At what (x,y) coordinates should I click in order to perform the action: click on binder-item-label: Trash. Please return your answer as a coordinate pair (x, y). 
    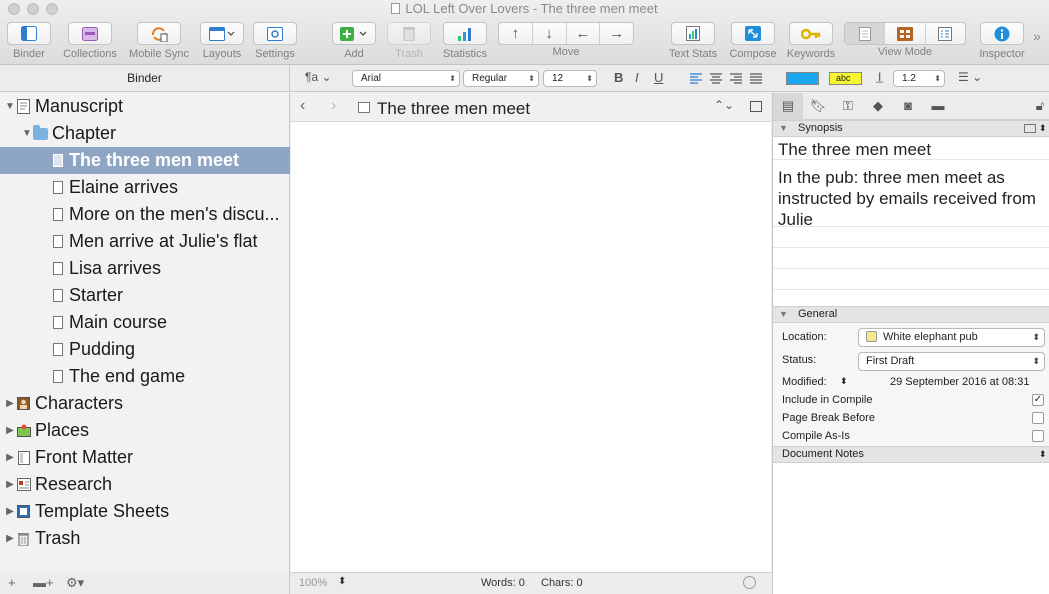
    Looking at the image, I should click on (58, 538).